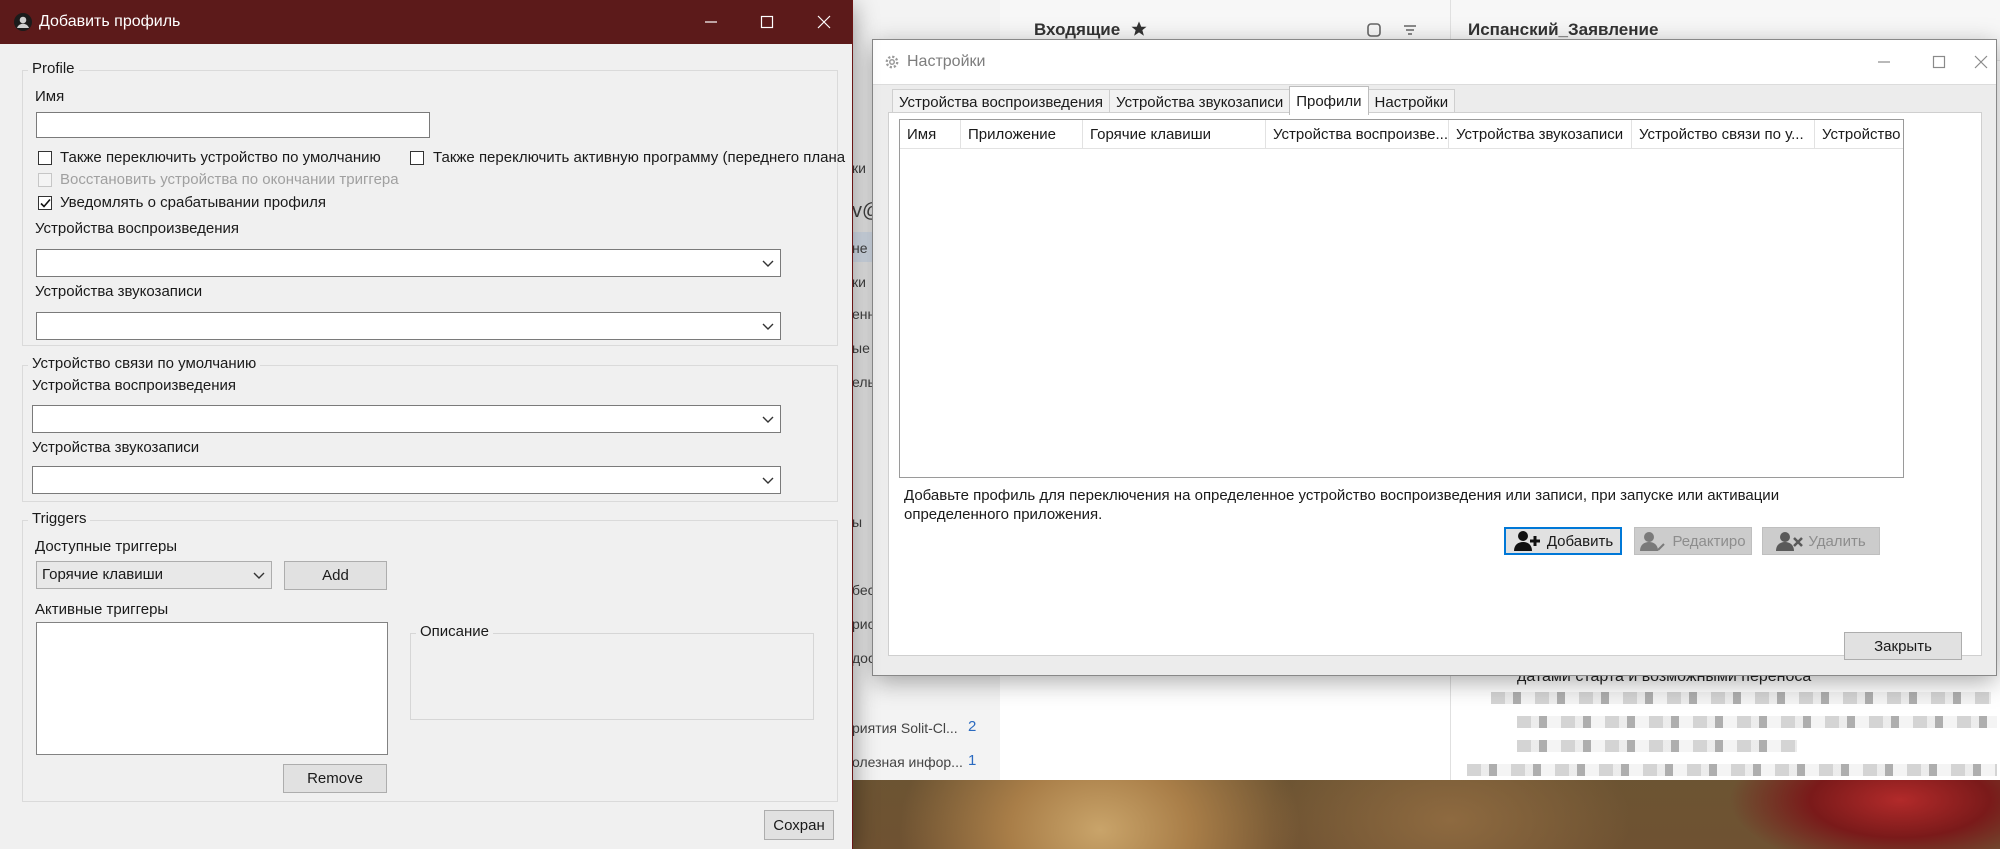 This screenshot has width=2000, height=849. Describe the element at coordinates (1200, 101) in the screenshot. I see `tab-recording: Устройства звукозаписи` at that location.